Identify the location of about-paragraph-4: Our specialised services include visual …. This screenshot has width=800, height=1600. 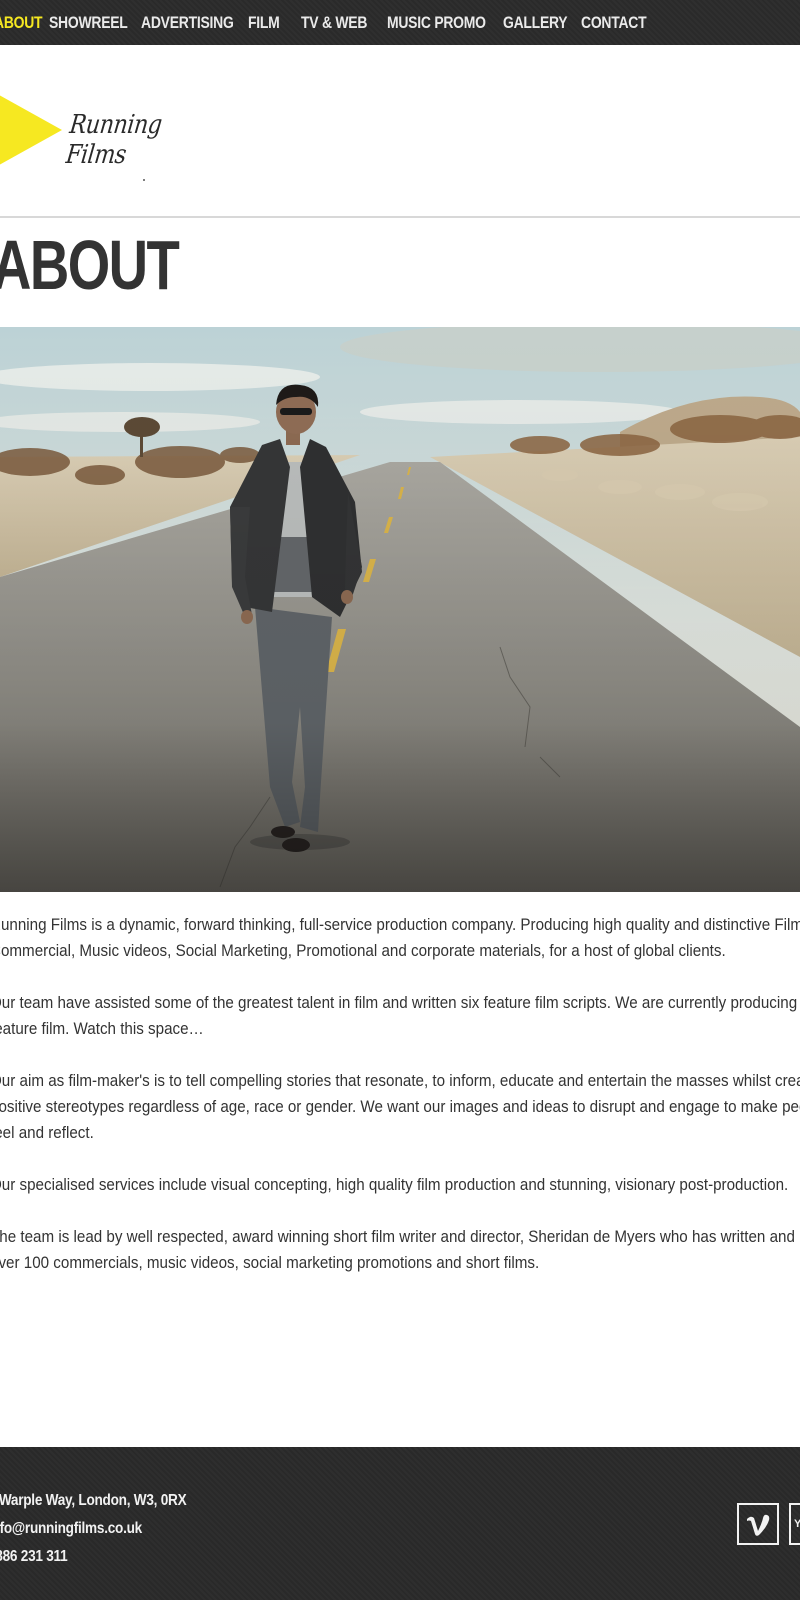
(394, 1185).